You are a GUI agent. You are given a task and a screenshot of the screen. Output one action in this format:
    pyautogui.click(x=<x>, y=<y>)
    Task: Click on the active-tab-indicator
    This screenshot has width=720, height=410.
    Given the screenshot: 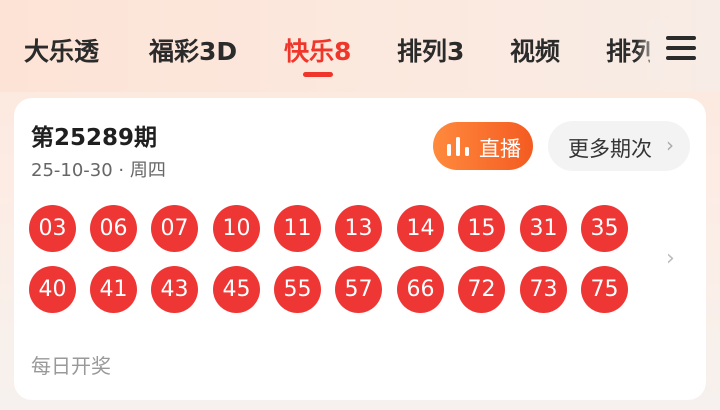 What is the action you would take?
    pyautogui.click(x=318, y=74)
    